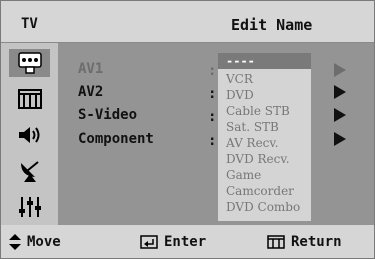 The width and height of the screenshot is (375, 259). I want to click on dropdown-option: DVD, so click(264, 95).